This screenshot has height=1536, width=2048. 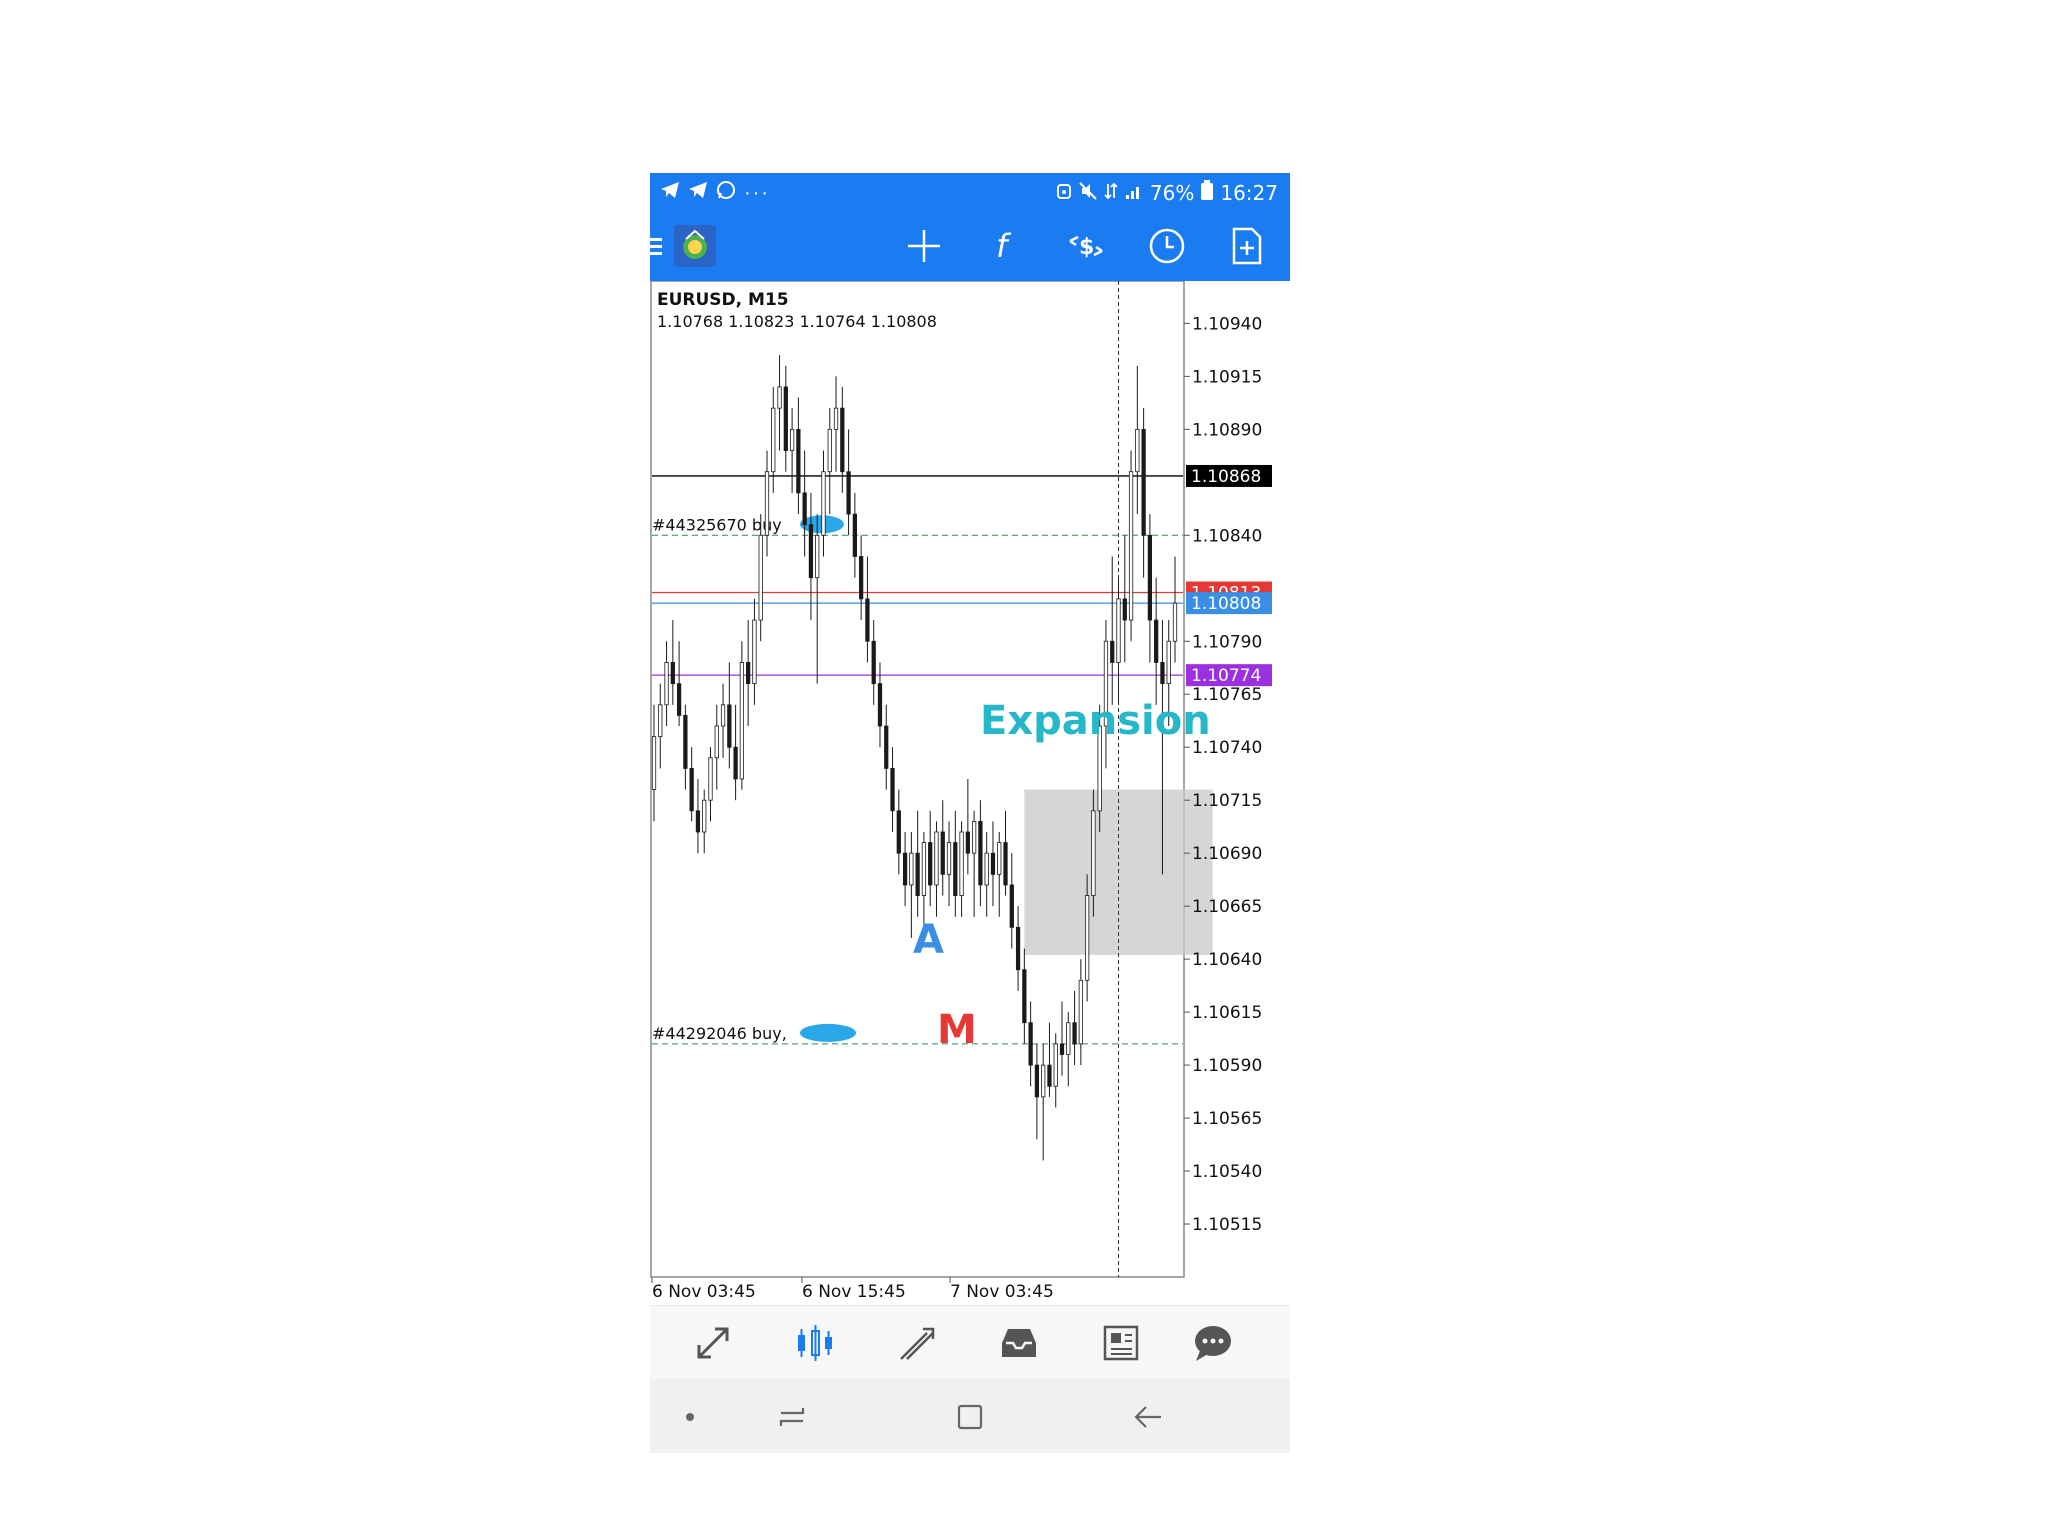 I want to click on data-icon, so click(x=1111, y=193).